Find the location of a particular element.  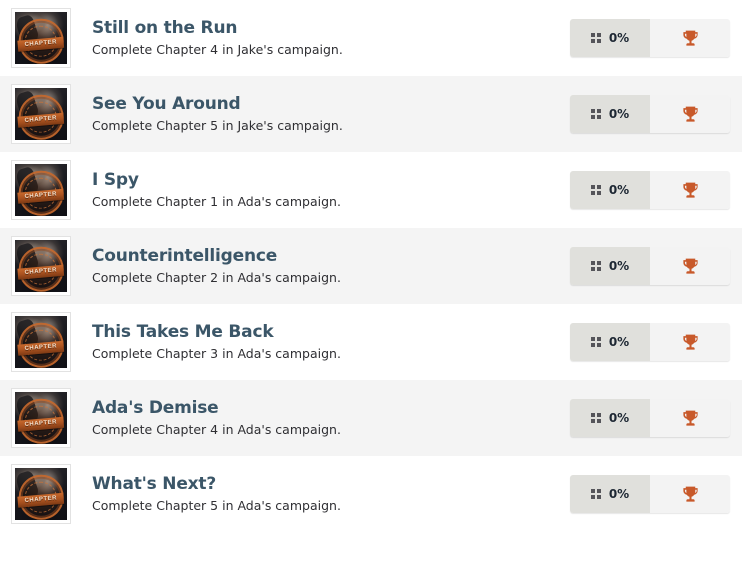

achievement-title: Ada's Demise is located at coordinates (155, 408).